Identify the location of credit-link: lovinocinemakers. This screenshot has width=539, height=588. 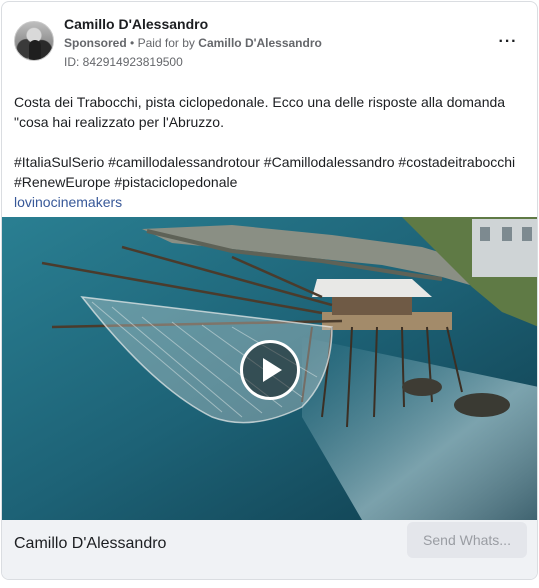
(271, 202).